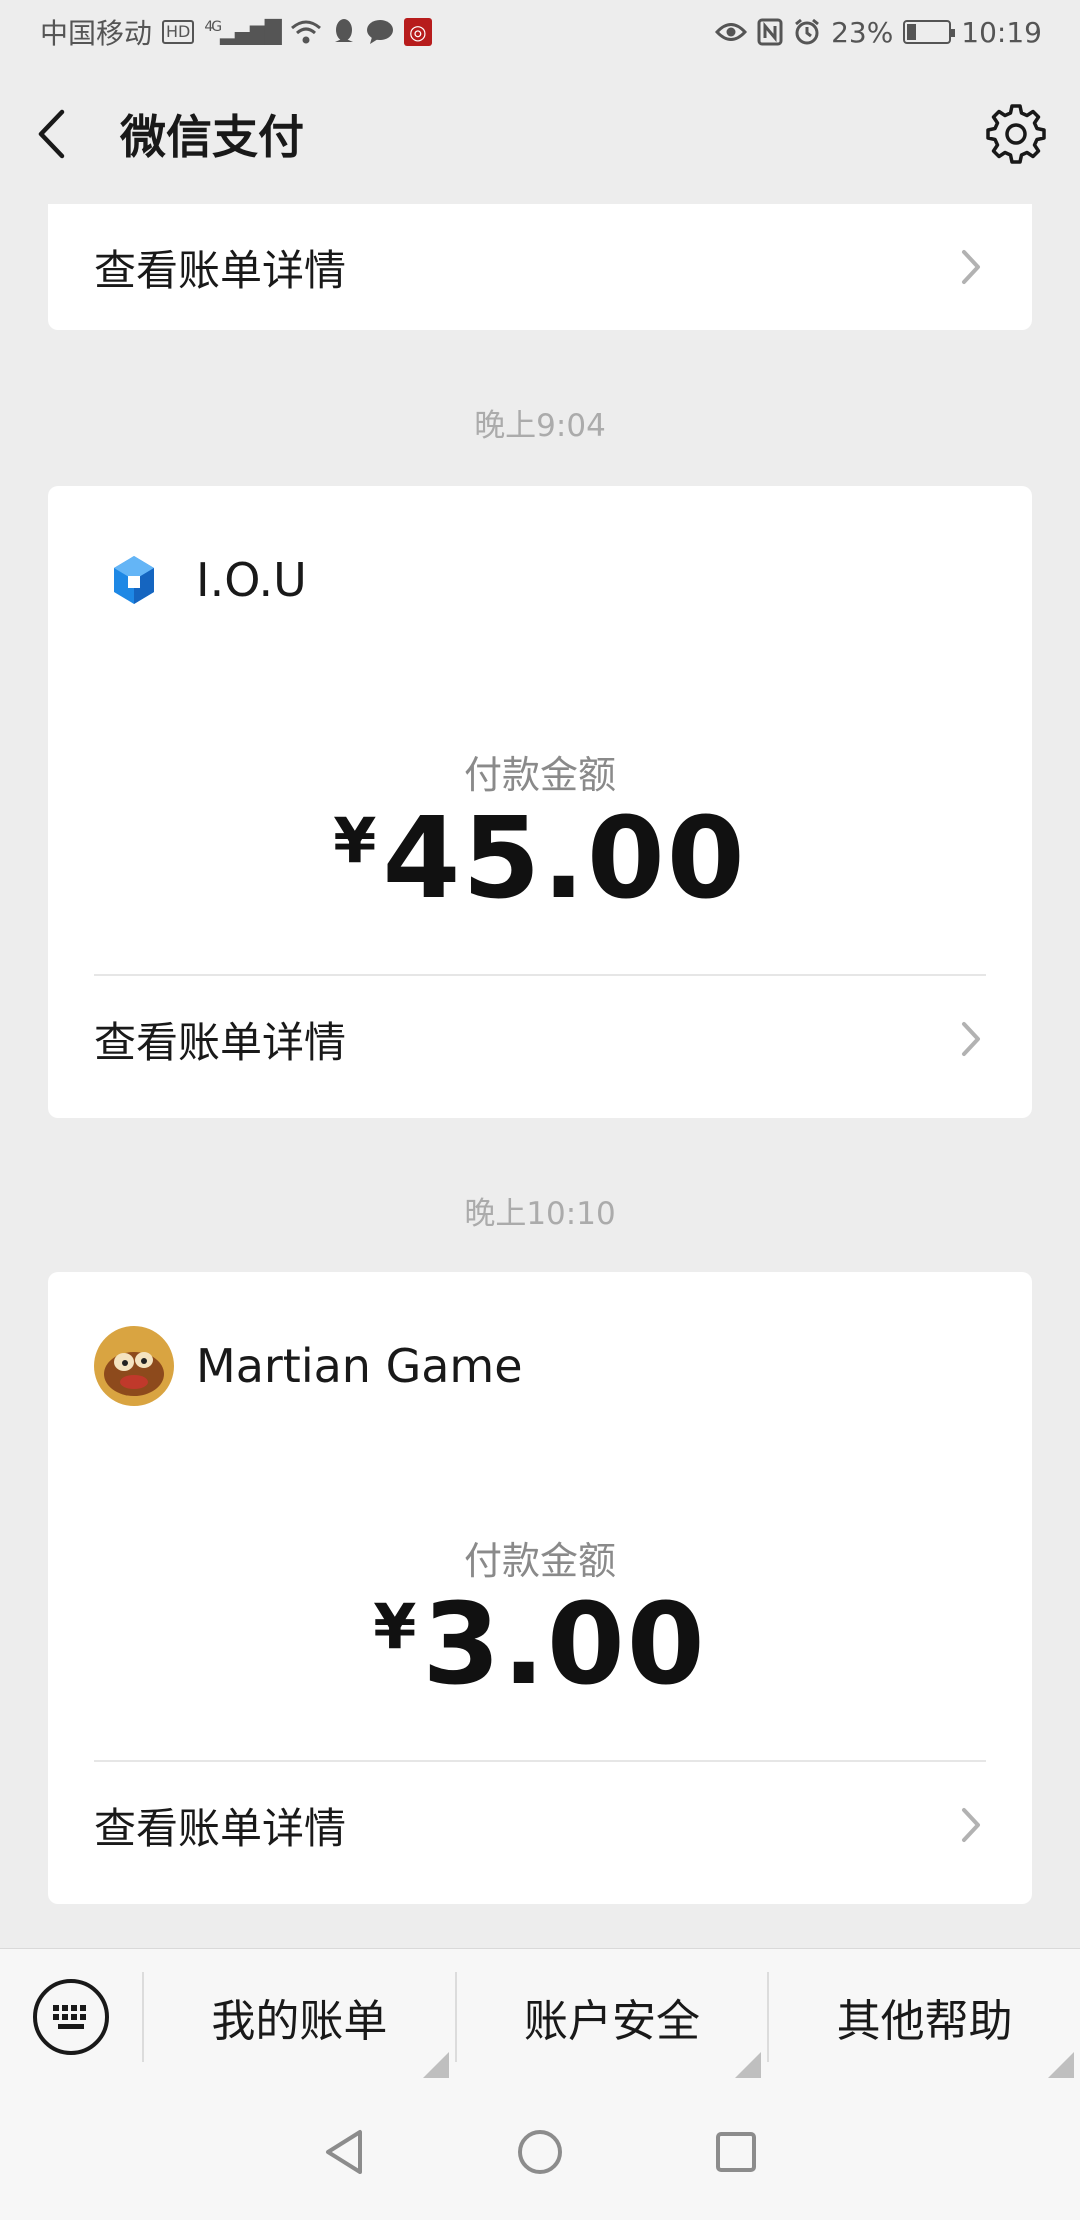 Image resolution: width=1080 pixels, height=2220 pixels. I want to click on transaction-time: 晚上10:10, so click(540, 1214).